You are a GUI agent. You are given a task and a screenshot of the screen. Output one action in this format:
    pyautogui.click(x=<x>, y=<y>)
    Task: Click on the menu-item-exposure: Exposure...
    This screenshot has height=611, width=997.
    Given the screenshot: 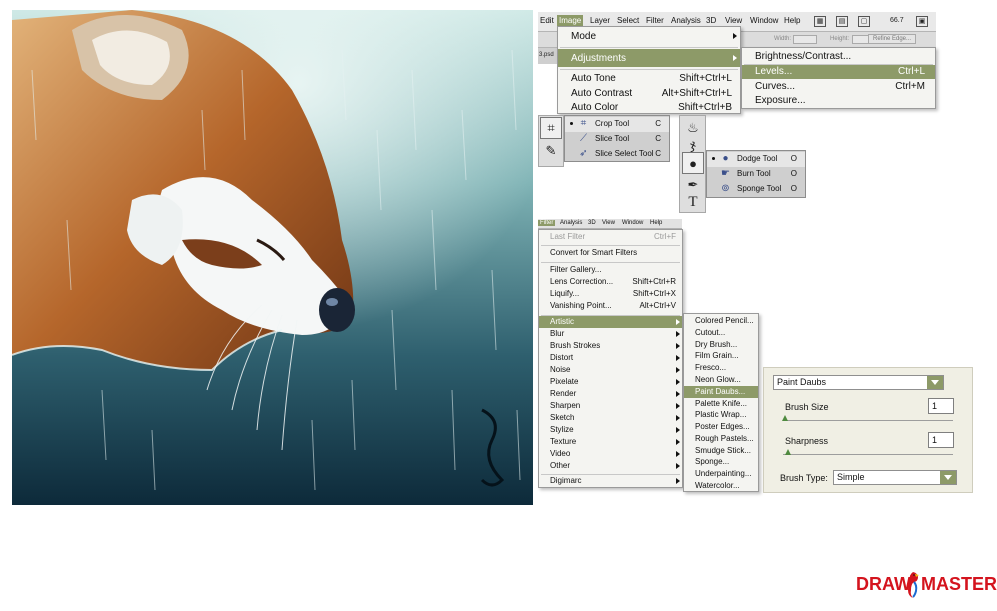 What is the action you would take?
    pyautogui.click(x=838, y=101)
    